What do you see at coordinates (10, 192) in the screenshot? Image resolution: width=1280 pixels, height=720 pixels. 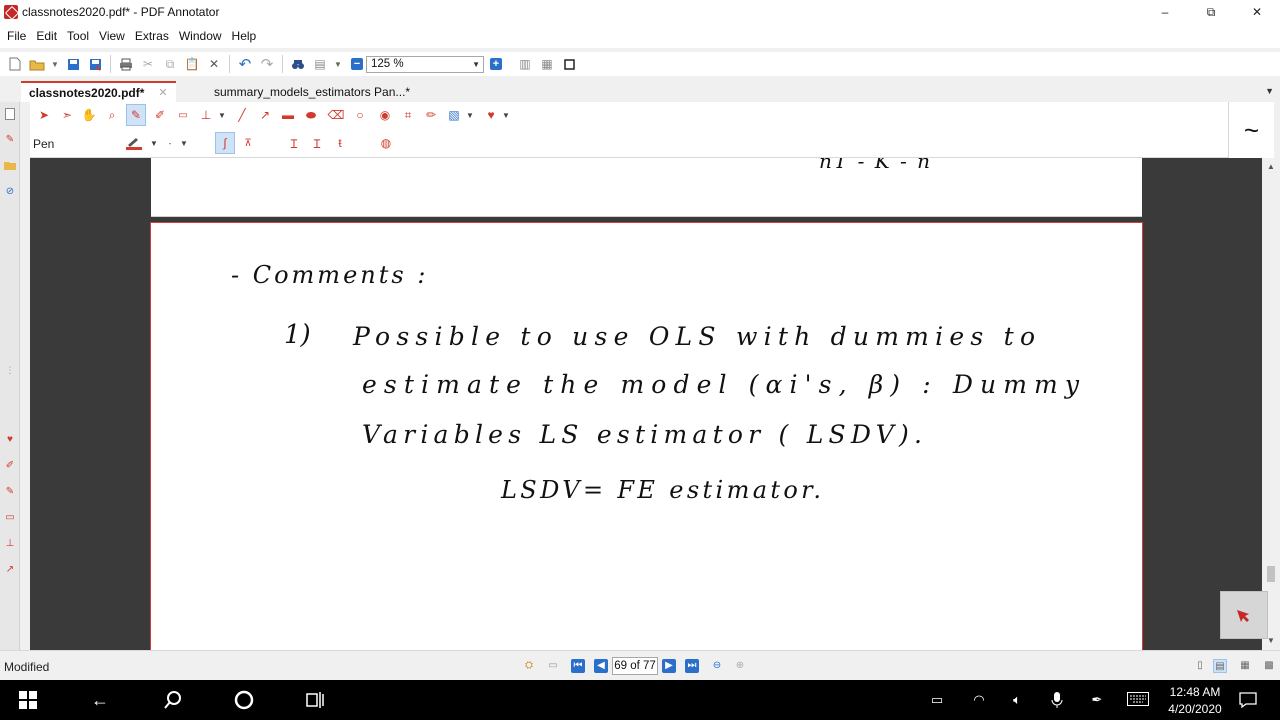 I see `attachment-clip-icon: ⊘` at bounding box center [10, 192].